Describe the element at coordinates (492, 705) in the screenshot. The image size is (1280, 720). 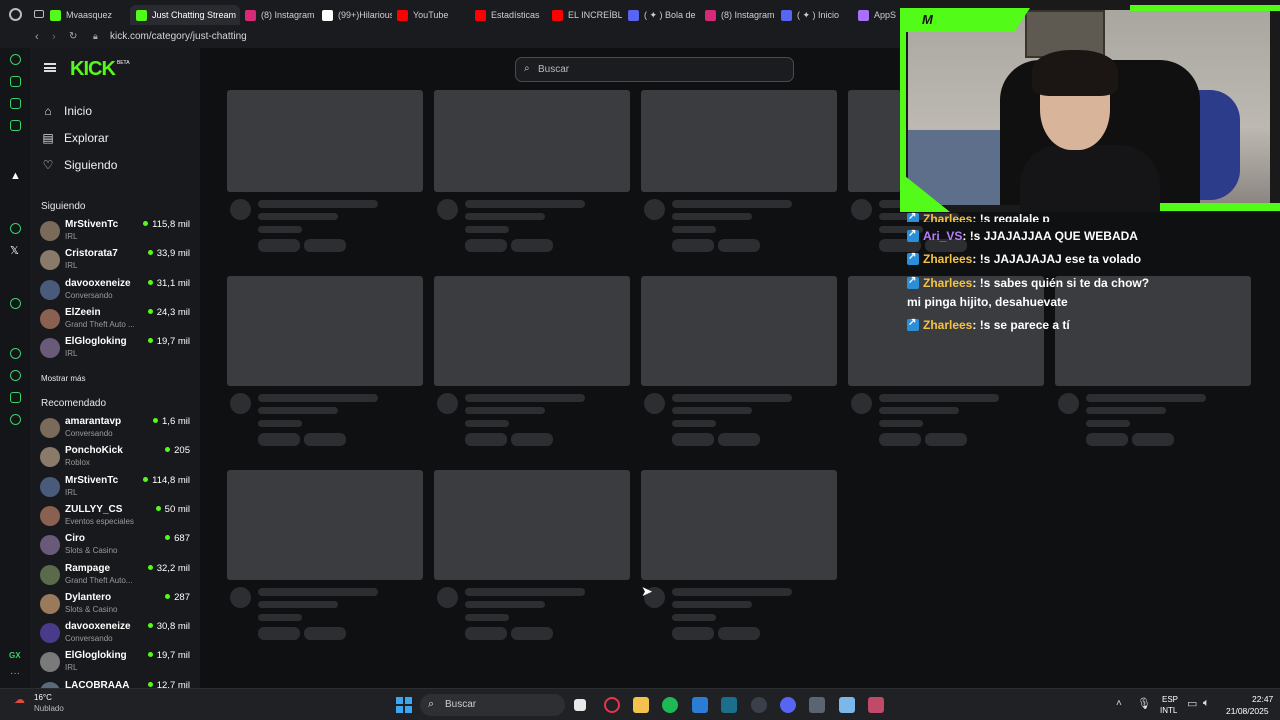
I see `taskbar-search: ⌕ Buscar` at that location.